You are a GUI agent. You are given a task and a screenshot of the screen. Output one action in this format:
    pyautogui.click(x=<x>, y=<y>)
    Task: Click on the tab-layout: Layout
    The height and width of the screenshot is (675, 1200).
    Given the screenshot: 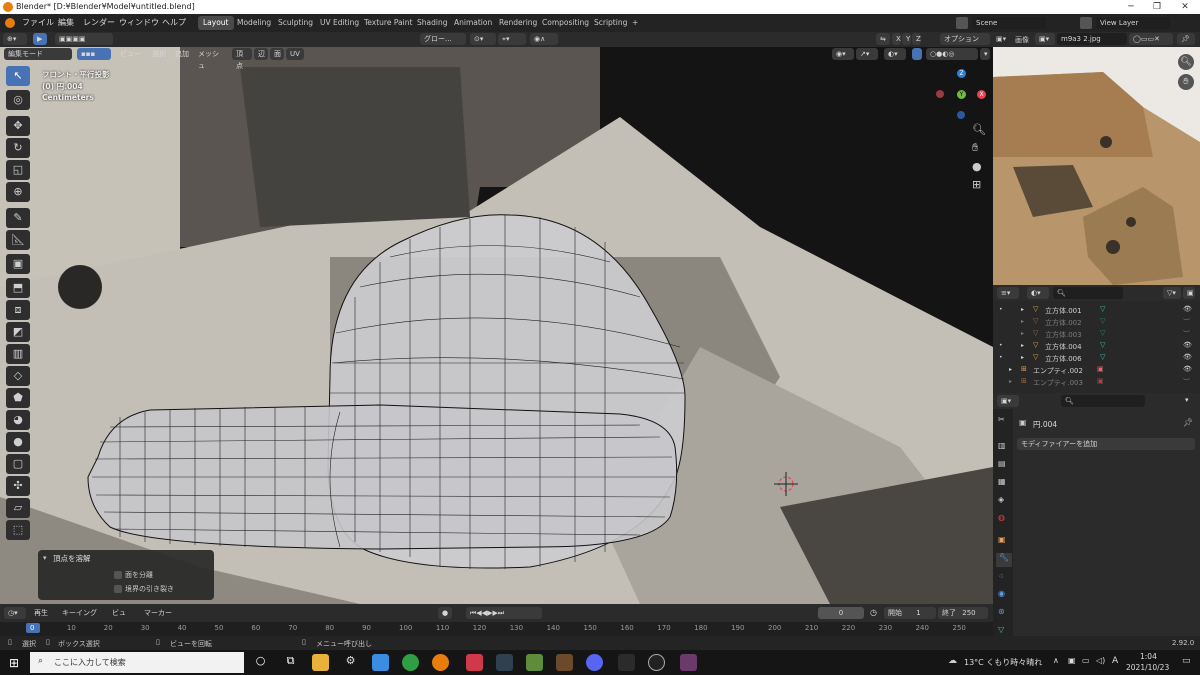 What is the action you would take?
    pyautogui.click(x=216, y=23)
    